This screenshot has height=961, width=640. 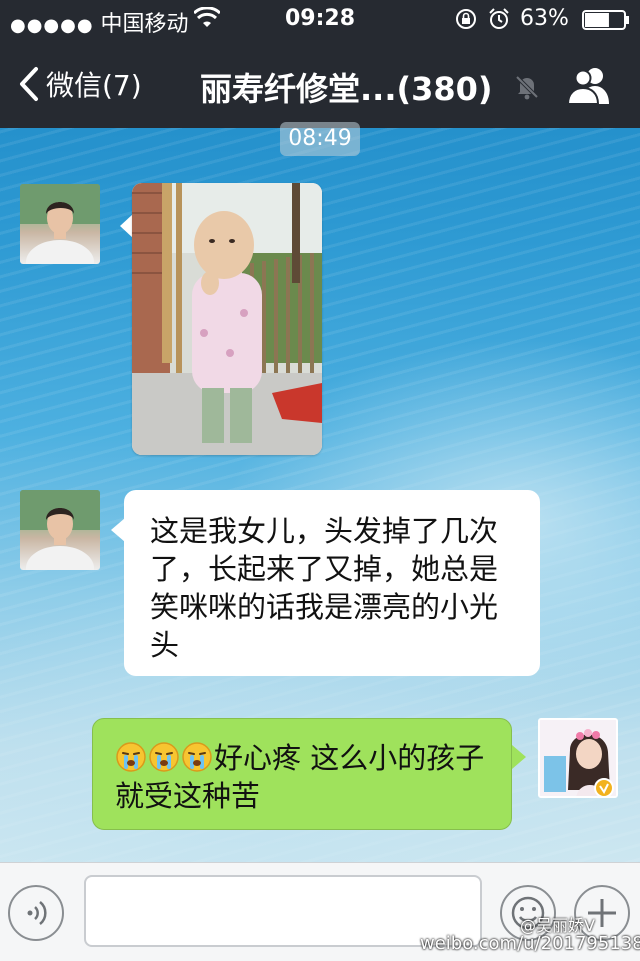 I want to click on emoji-group, so click(x=164, y=758).